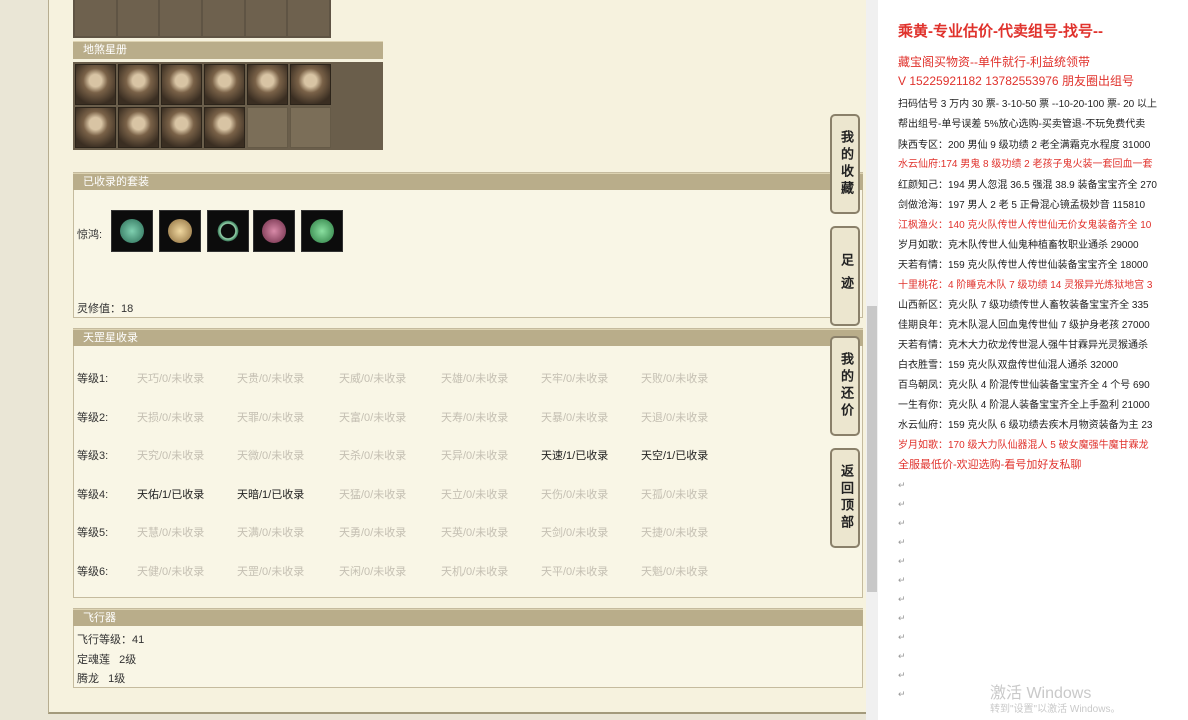  Describe the element at coordinates (1018, 245) in the screenshot. I see `document-line: 岁月如歌：克木队传世人仙鬼种植畜牧职业通杀 29000` at that location.